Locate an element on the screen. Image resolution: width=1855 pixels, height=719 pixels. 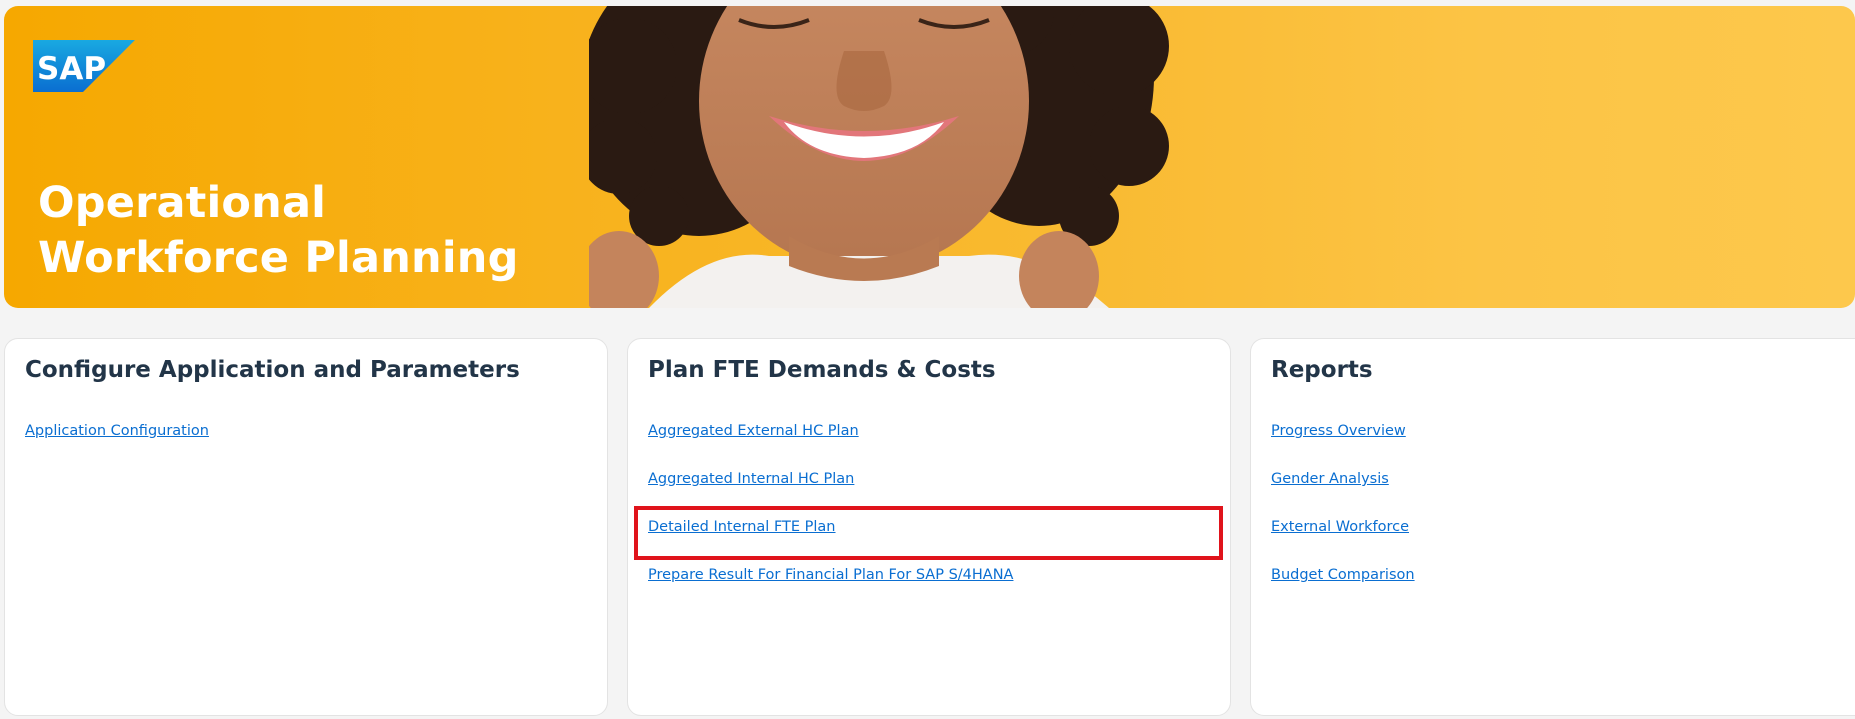
card-title-configure: Configure Application and Parameters is located at coordinates (272, 370).